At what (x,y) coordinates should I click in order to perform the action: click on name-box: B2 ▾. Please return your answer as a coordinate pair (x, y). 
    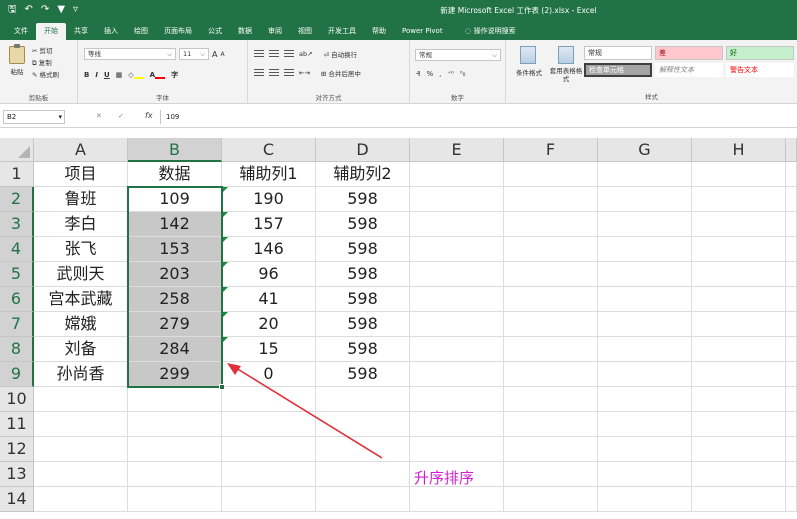
    Looking at the image, I should click on (34, 117).